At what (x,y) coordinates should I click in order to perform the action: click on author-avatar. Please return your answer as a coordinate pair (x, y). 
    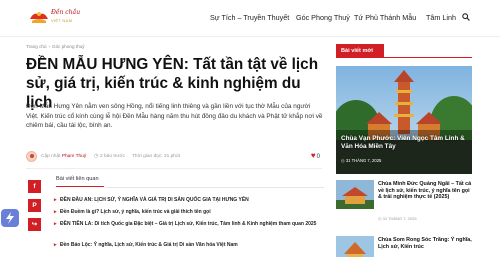
    Looking at the image, I should click on (31, 156).